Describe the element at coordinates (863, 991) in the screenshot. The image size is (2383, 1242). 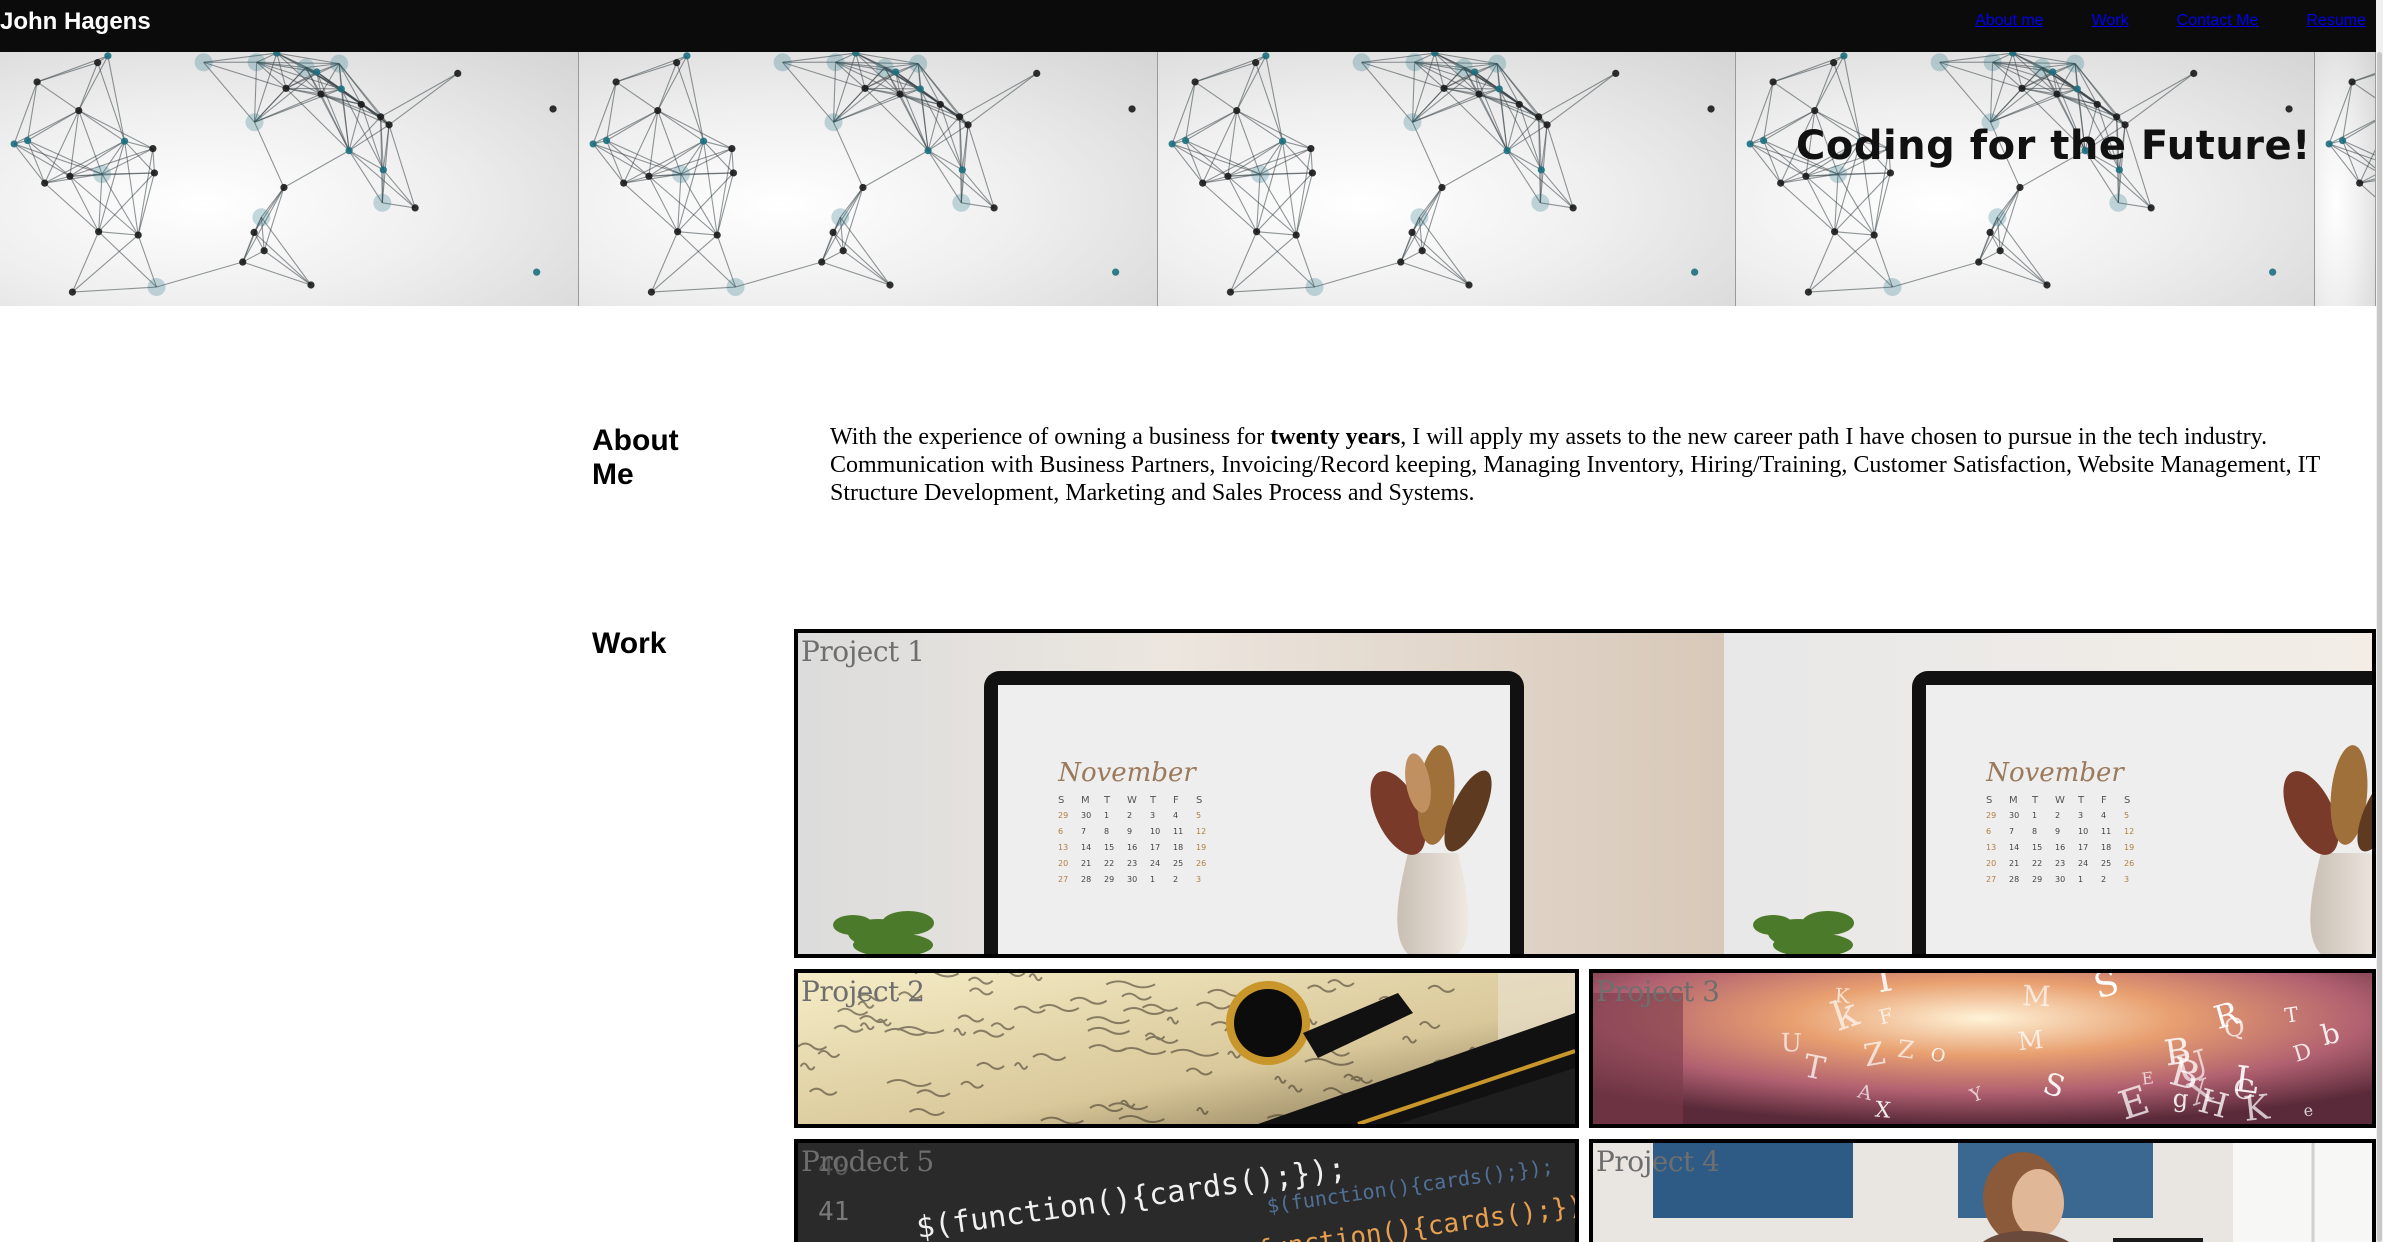
I see `project-label: Project 2` at that location.